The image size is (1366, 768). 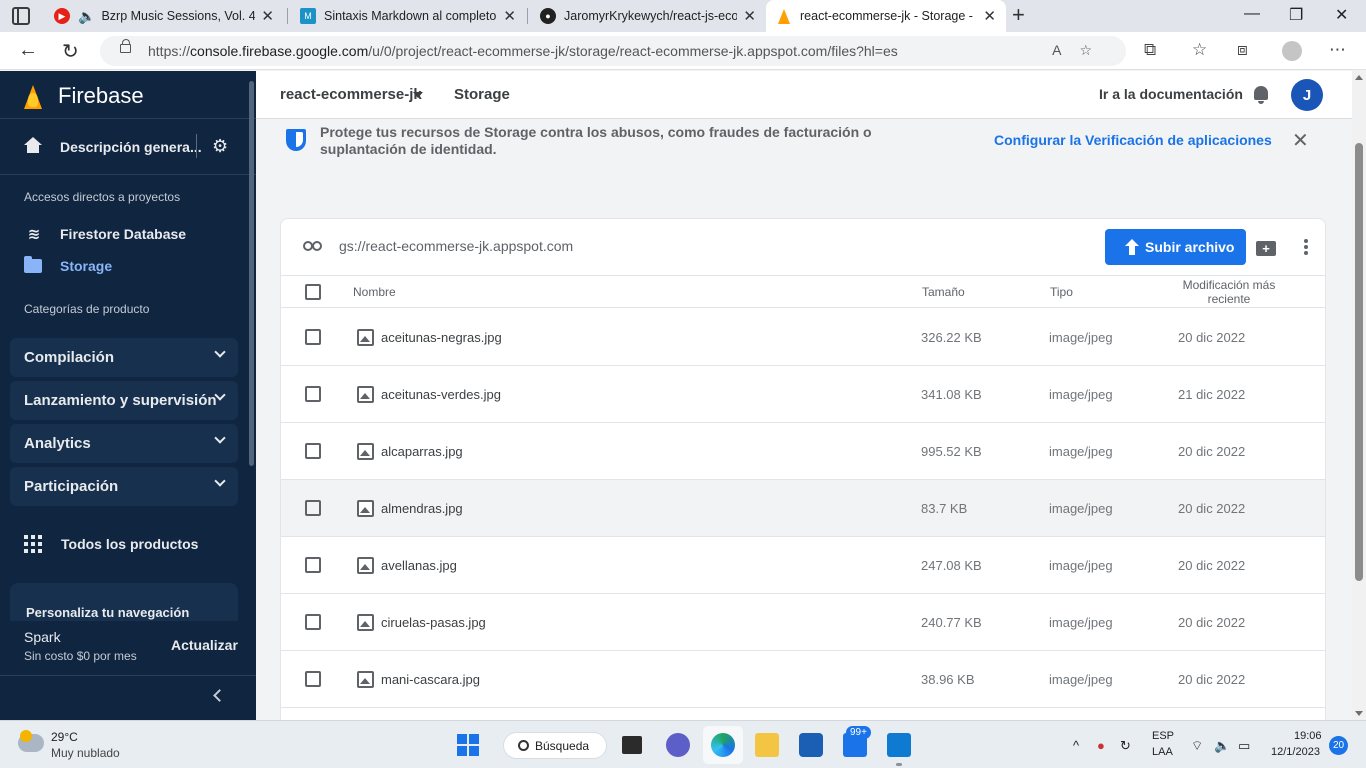 What do you see at coordinates (124, 443) in the screenshot?
I see `category-analytics: Analytics` at bounding box center [124, 443].